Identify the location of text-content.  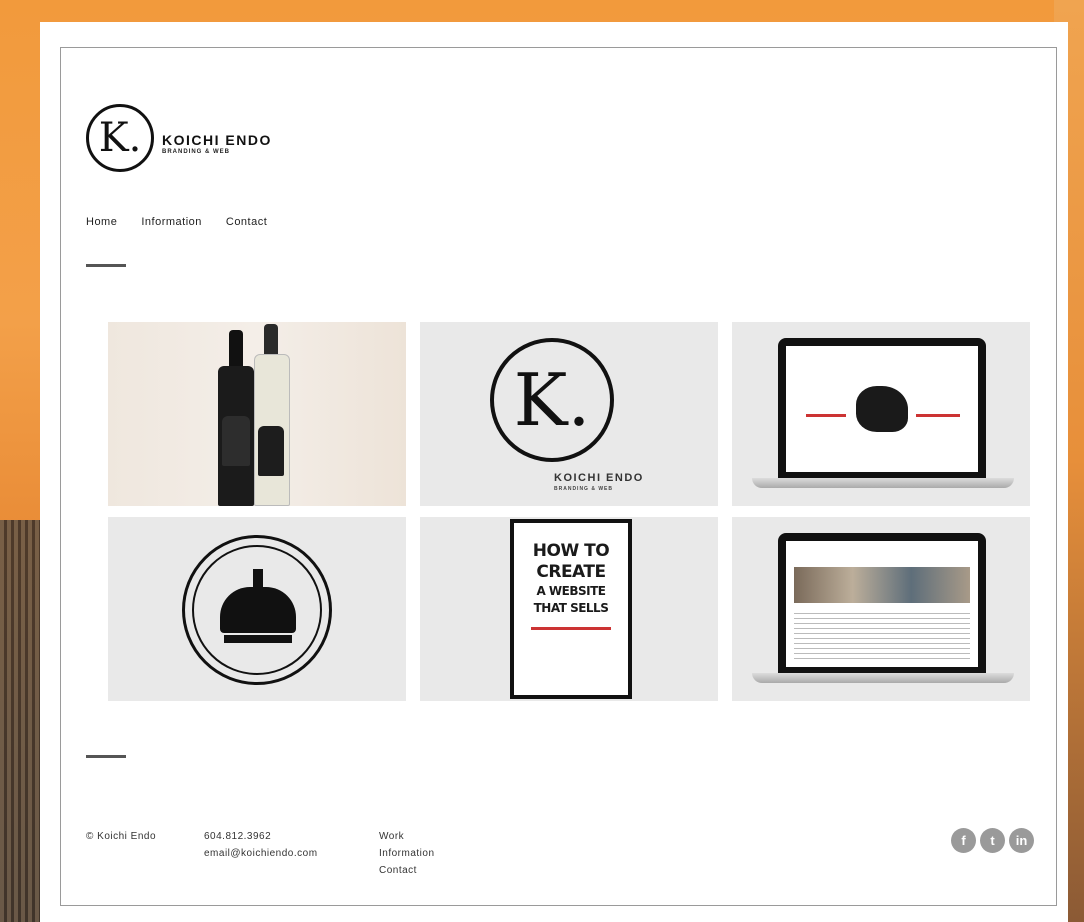
(882, 637).